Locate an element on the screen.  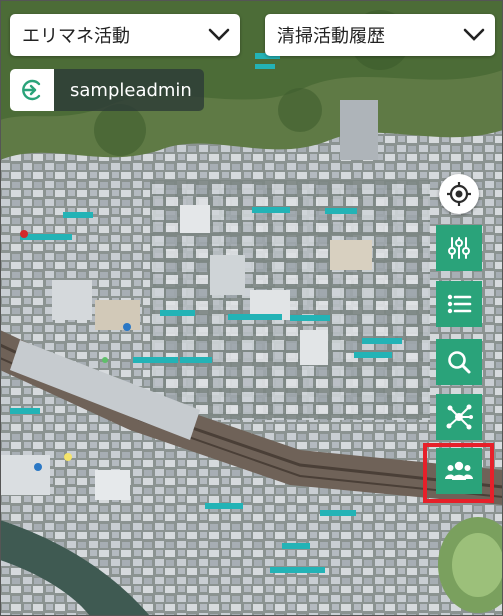
locate-button is located at coordinates (459, 194).